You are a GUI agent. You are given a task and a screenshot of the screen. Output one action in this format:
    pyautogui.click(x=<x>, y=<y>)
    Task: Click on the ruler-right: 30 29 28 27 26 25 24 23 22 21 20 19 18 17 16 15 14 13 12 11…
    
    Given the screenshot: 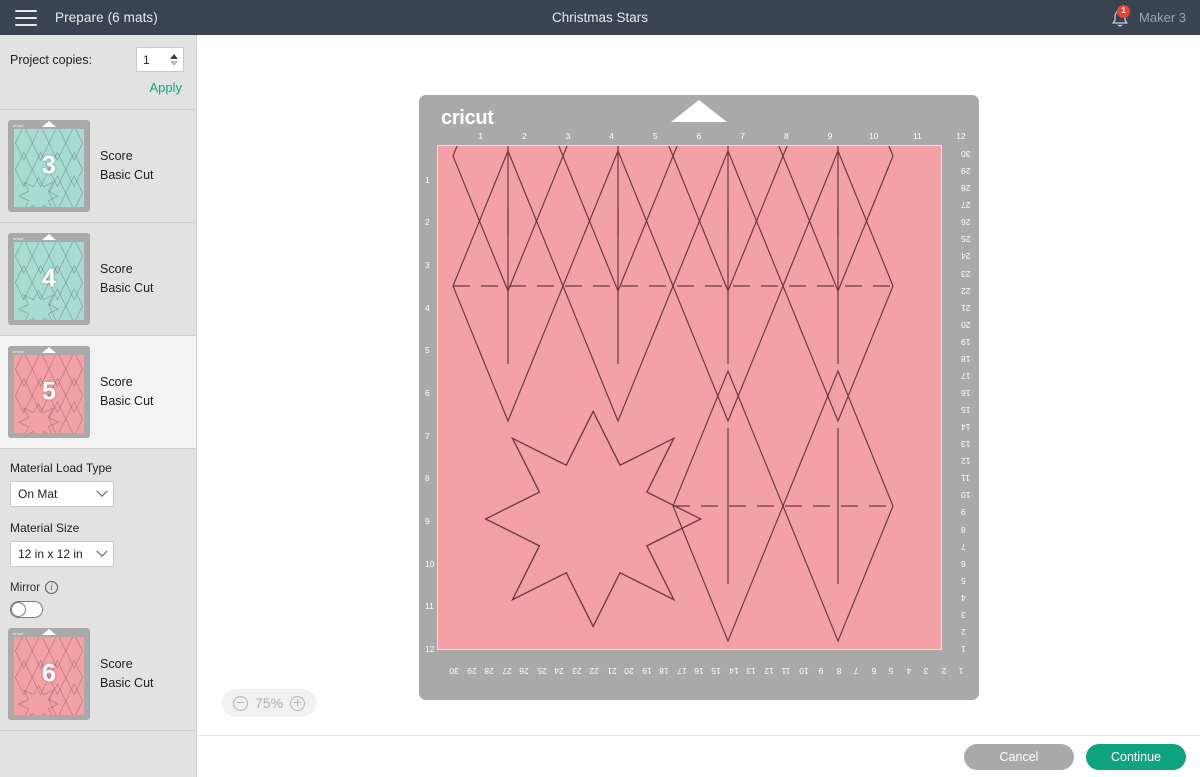 What is the action you would take?
    pyautogui.click(x=967, y=395)
    